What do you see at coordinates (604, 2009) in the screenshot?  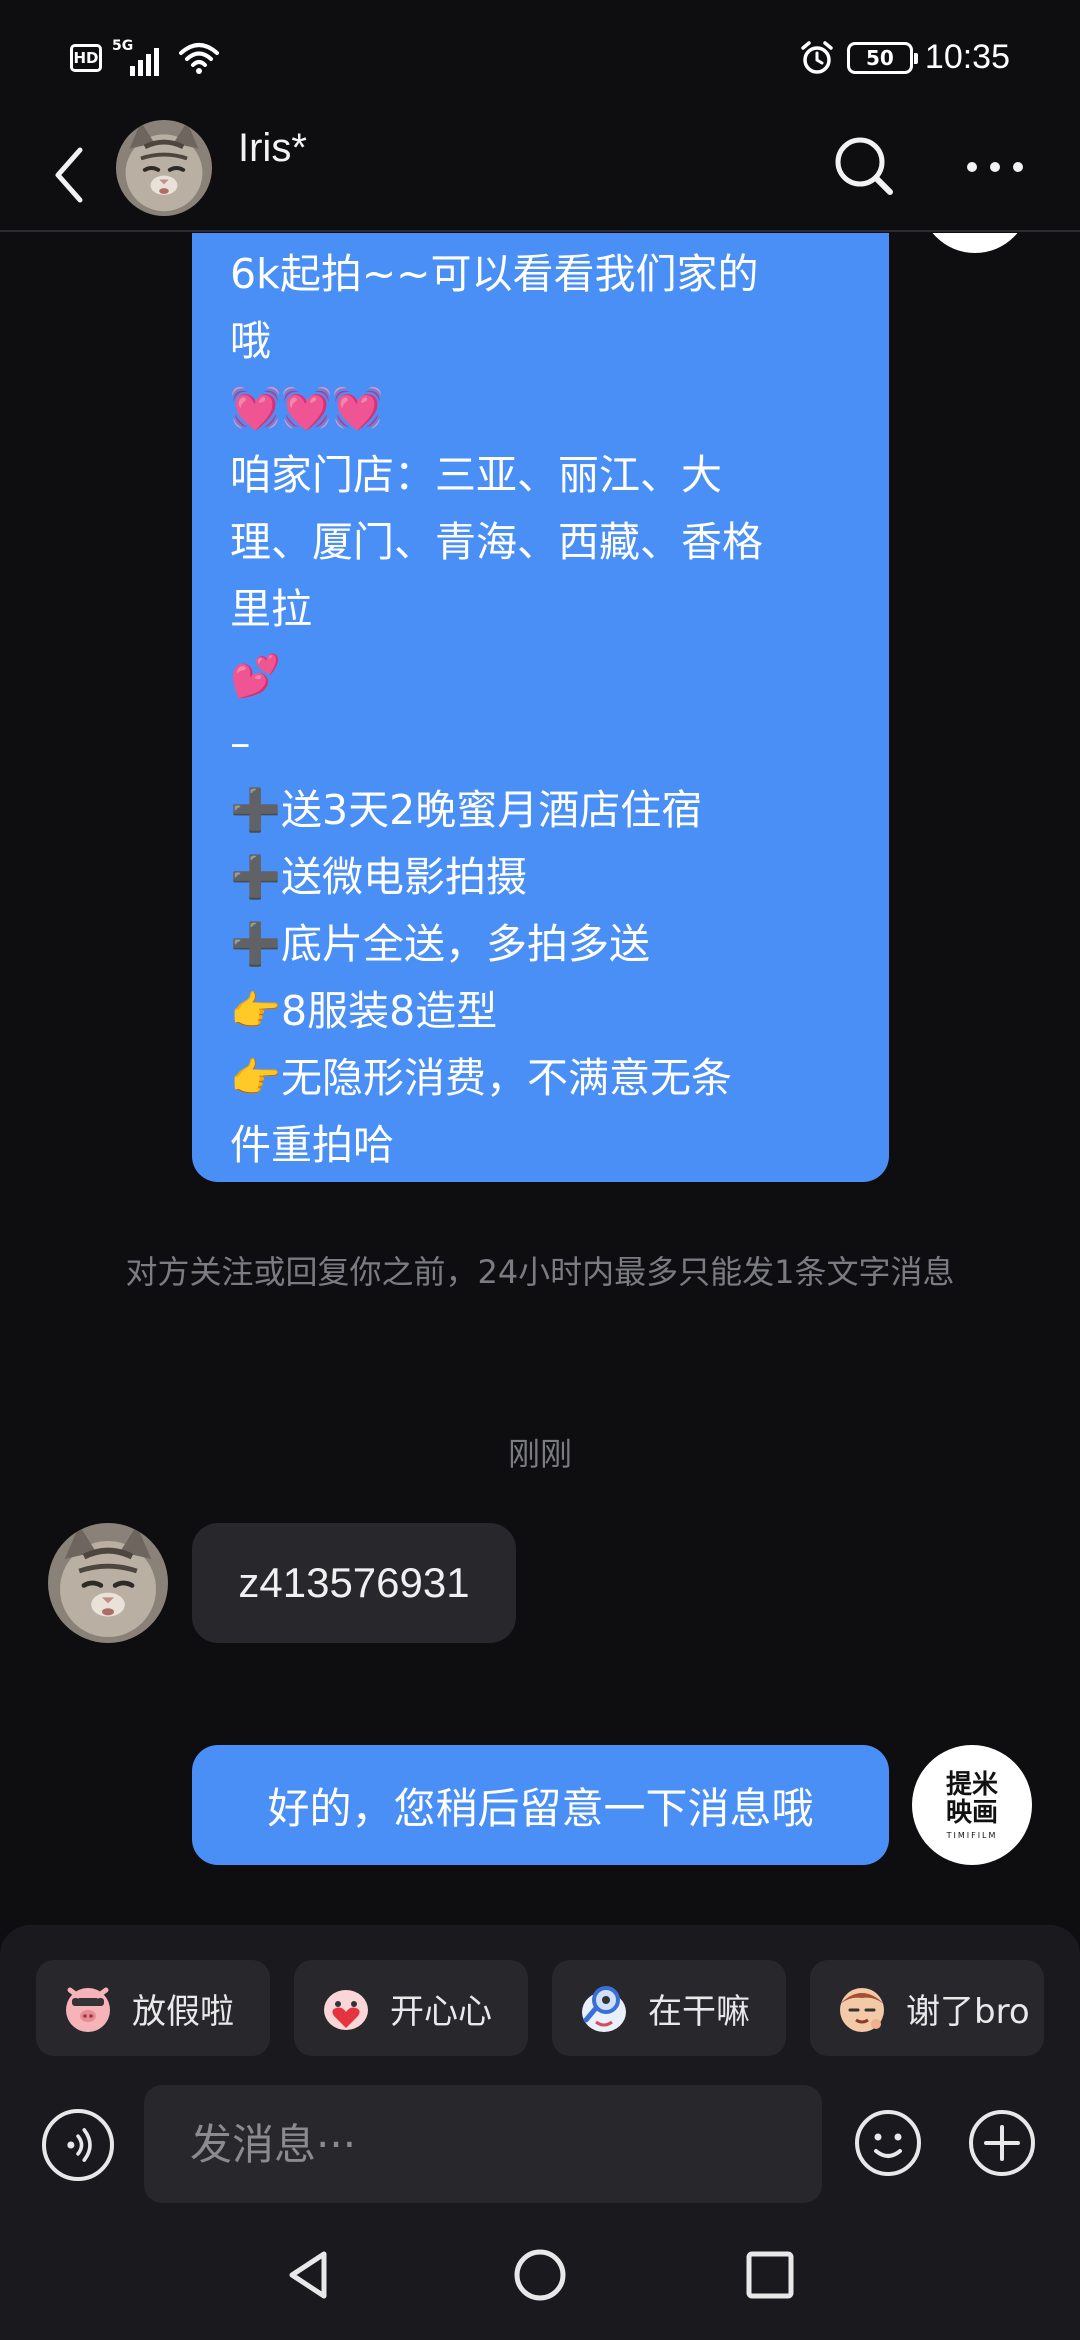 I see `magnifier-sticker-icon` at bounding box center [604, 2009].